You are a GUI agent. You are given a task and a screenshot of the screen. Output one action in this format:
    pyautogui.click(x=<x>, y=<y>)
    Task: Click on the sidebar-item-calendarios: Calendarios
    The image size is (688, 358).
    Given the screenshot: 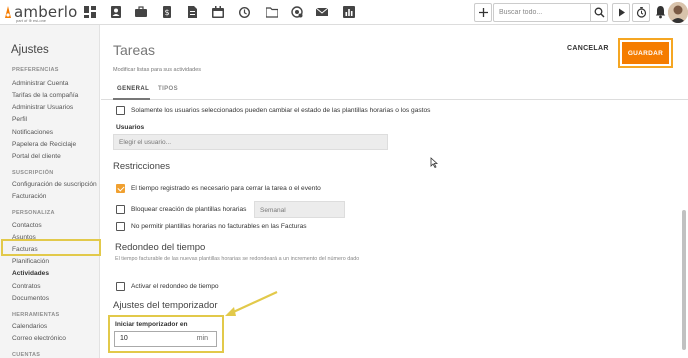 What is the action you would take?
    pyautogui.click(x=29, y=326)
    